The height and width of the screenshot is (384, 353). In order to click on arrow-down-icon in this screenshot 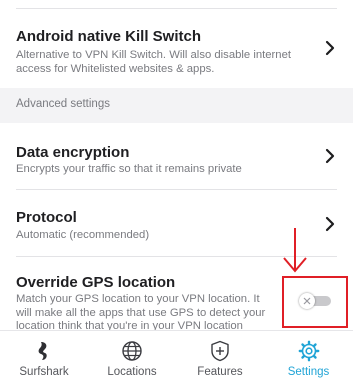, I will do `click(295, 250)`.